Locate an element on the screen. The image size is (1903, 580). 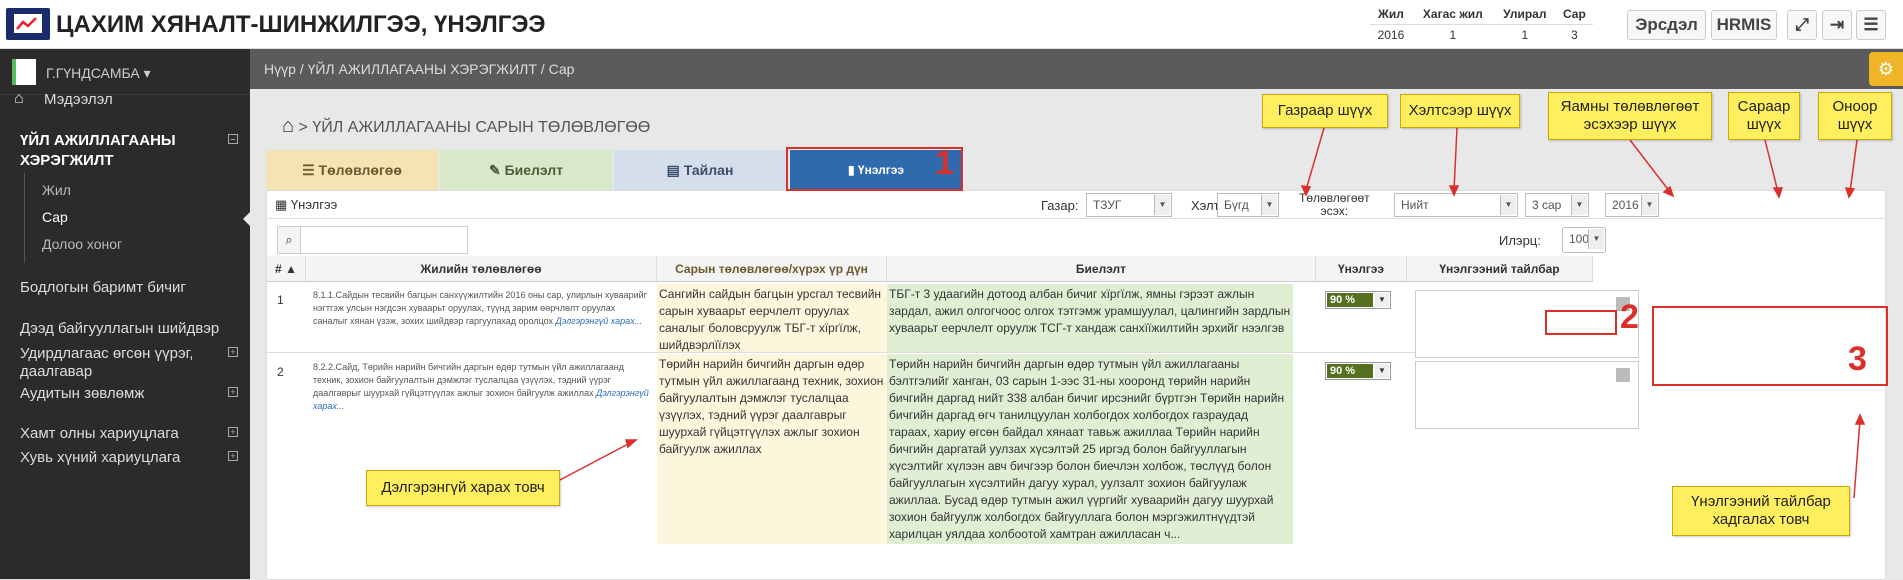
callout-plan-filter: Яамны төлөвлөгөөт эсэхээр шүүх is located at coordinates (1630, 116).